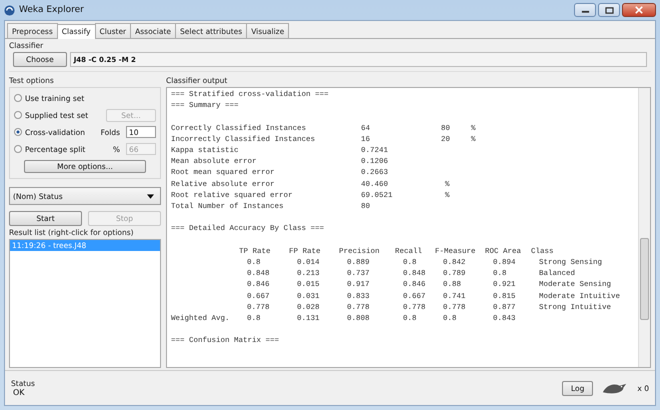 This screenshot has width=660, height=410. Describe the element at coordinates (9, 10) in the screenshot. I see `app-icon` at that location.